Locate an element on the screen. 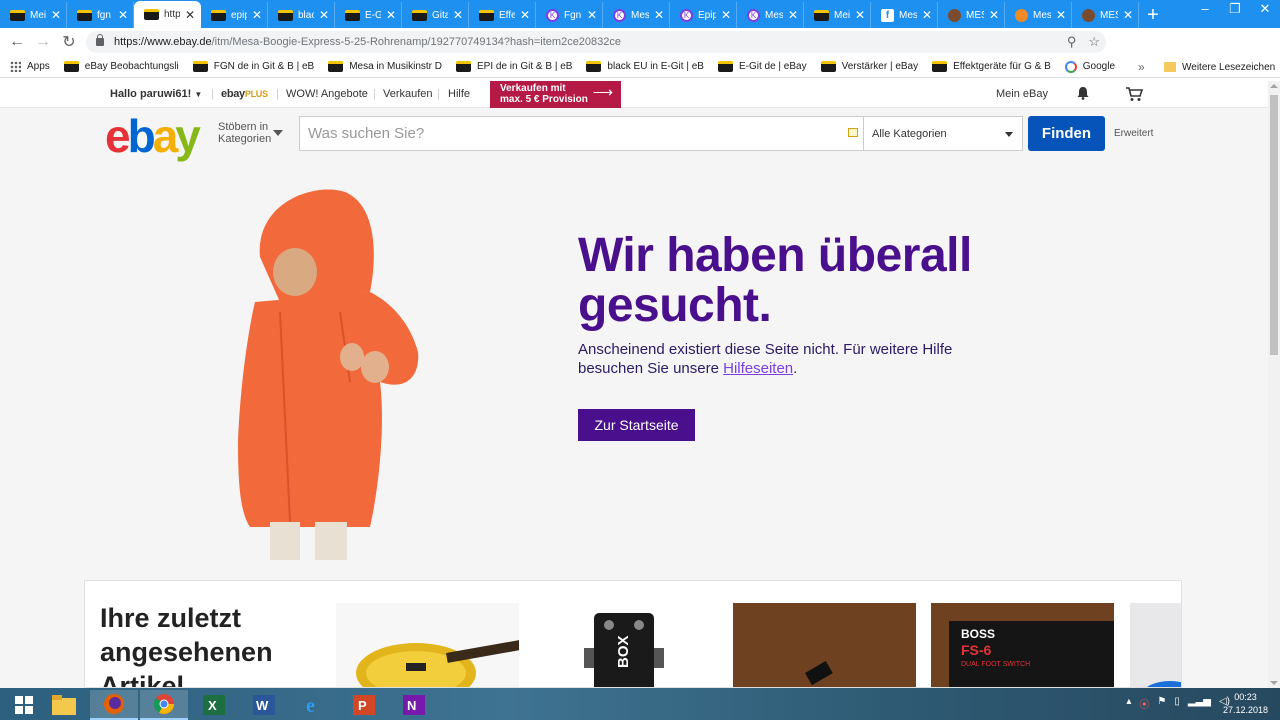 Image resolution: width=1280 pixels, height=720 pixels. scroll-down-icon is located at coordinates (1274, 683).